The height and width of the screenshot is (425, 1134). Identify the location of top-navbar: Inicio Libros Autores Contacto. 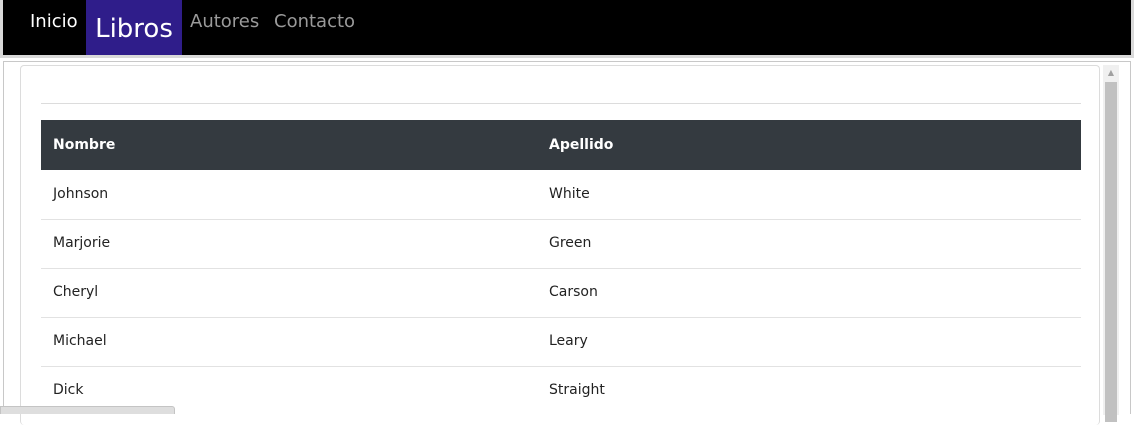
(567, 29).